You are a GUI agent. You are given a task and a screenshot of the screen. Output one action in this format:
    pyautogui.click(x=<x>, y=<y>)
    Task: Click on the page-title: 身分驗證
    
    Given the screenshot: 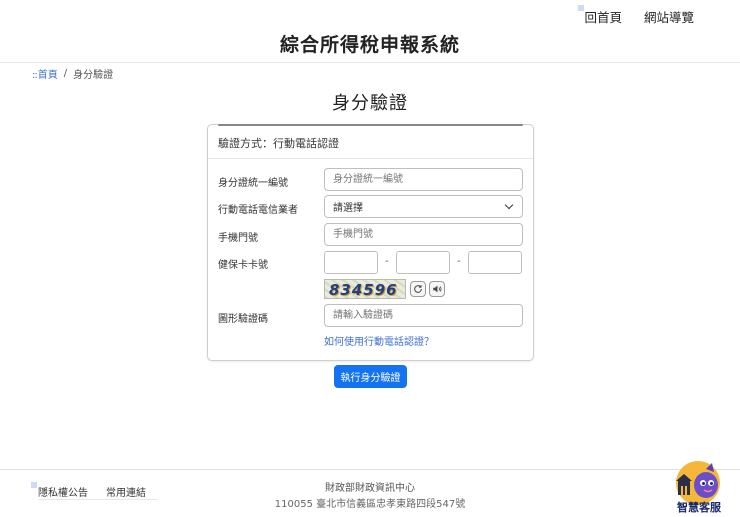 What is the action you would take?
    pyautogui.click(x=370, y=103)
    